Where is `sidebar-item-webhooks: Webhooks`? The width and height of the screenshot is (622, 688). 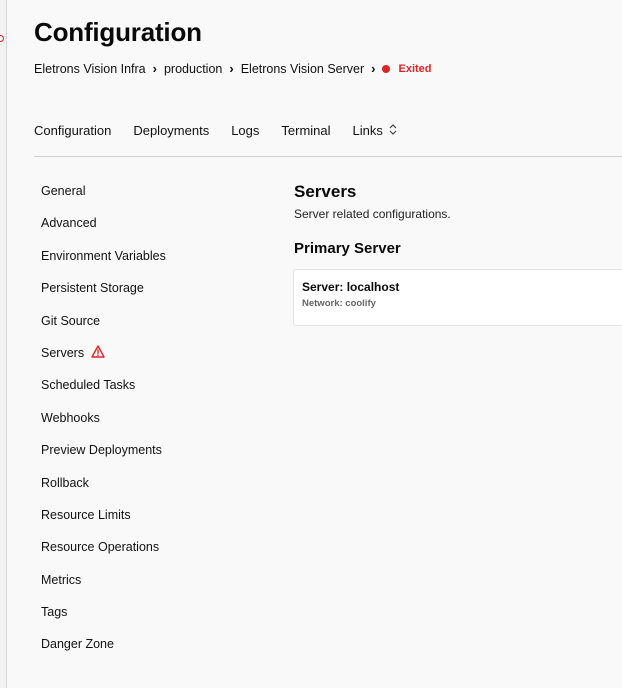 sidebar-item-webhooks: Webhooks is located at coordinates (103, 427).